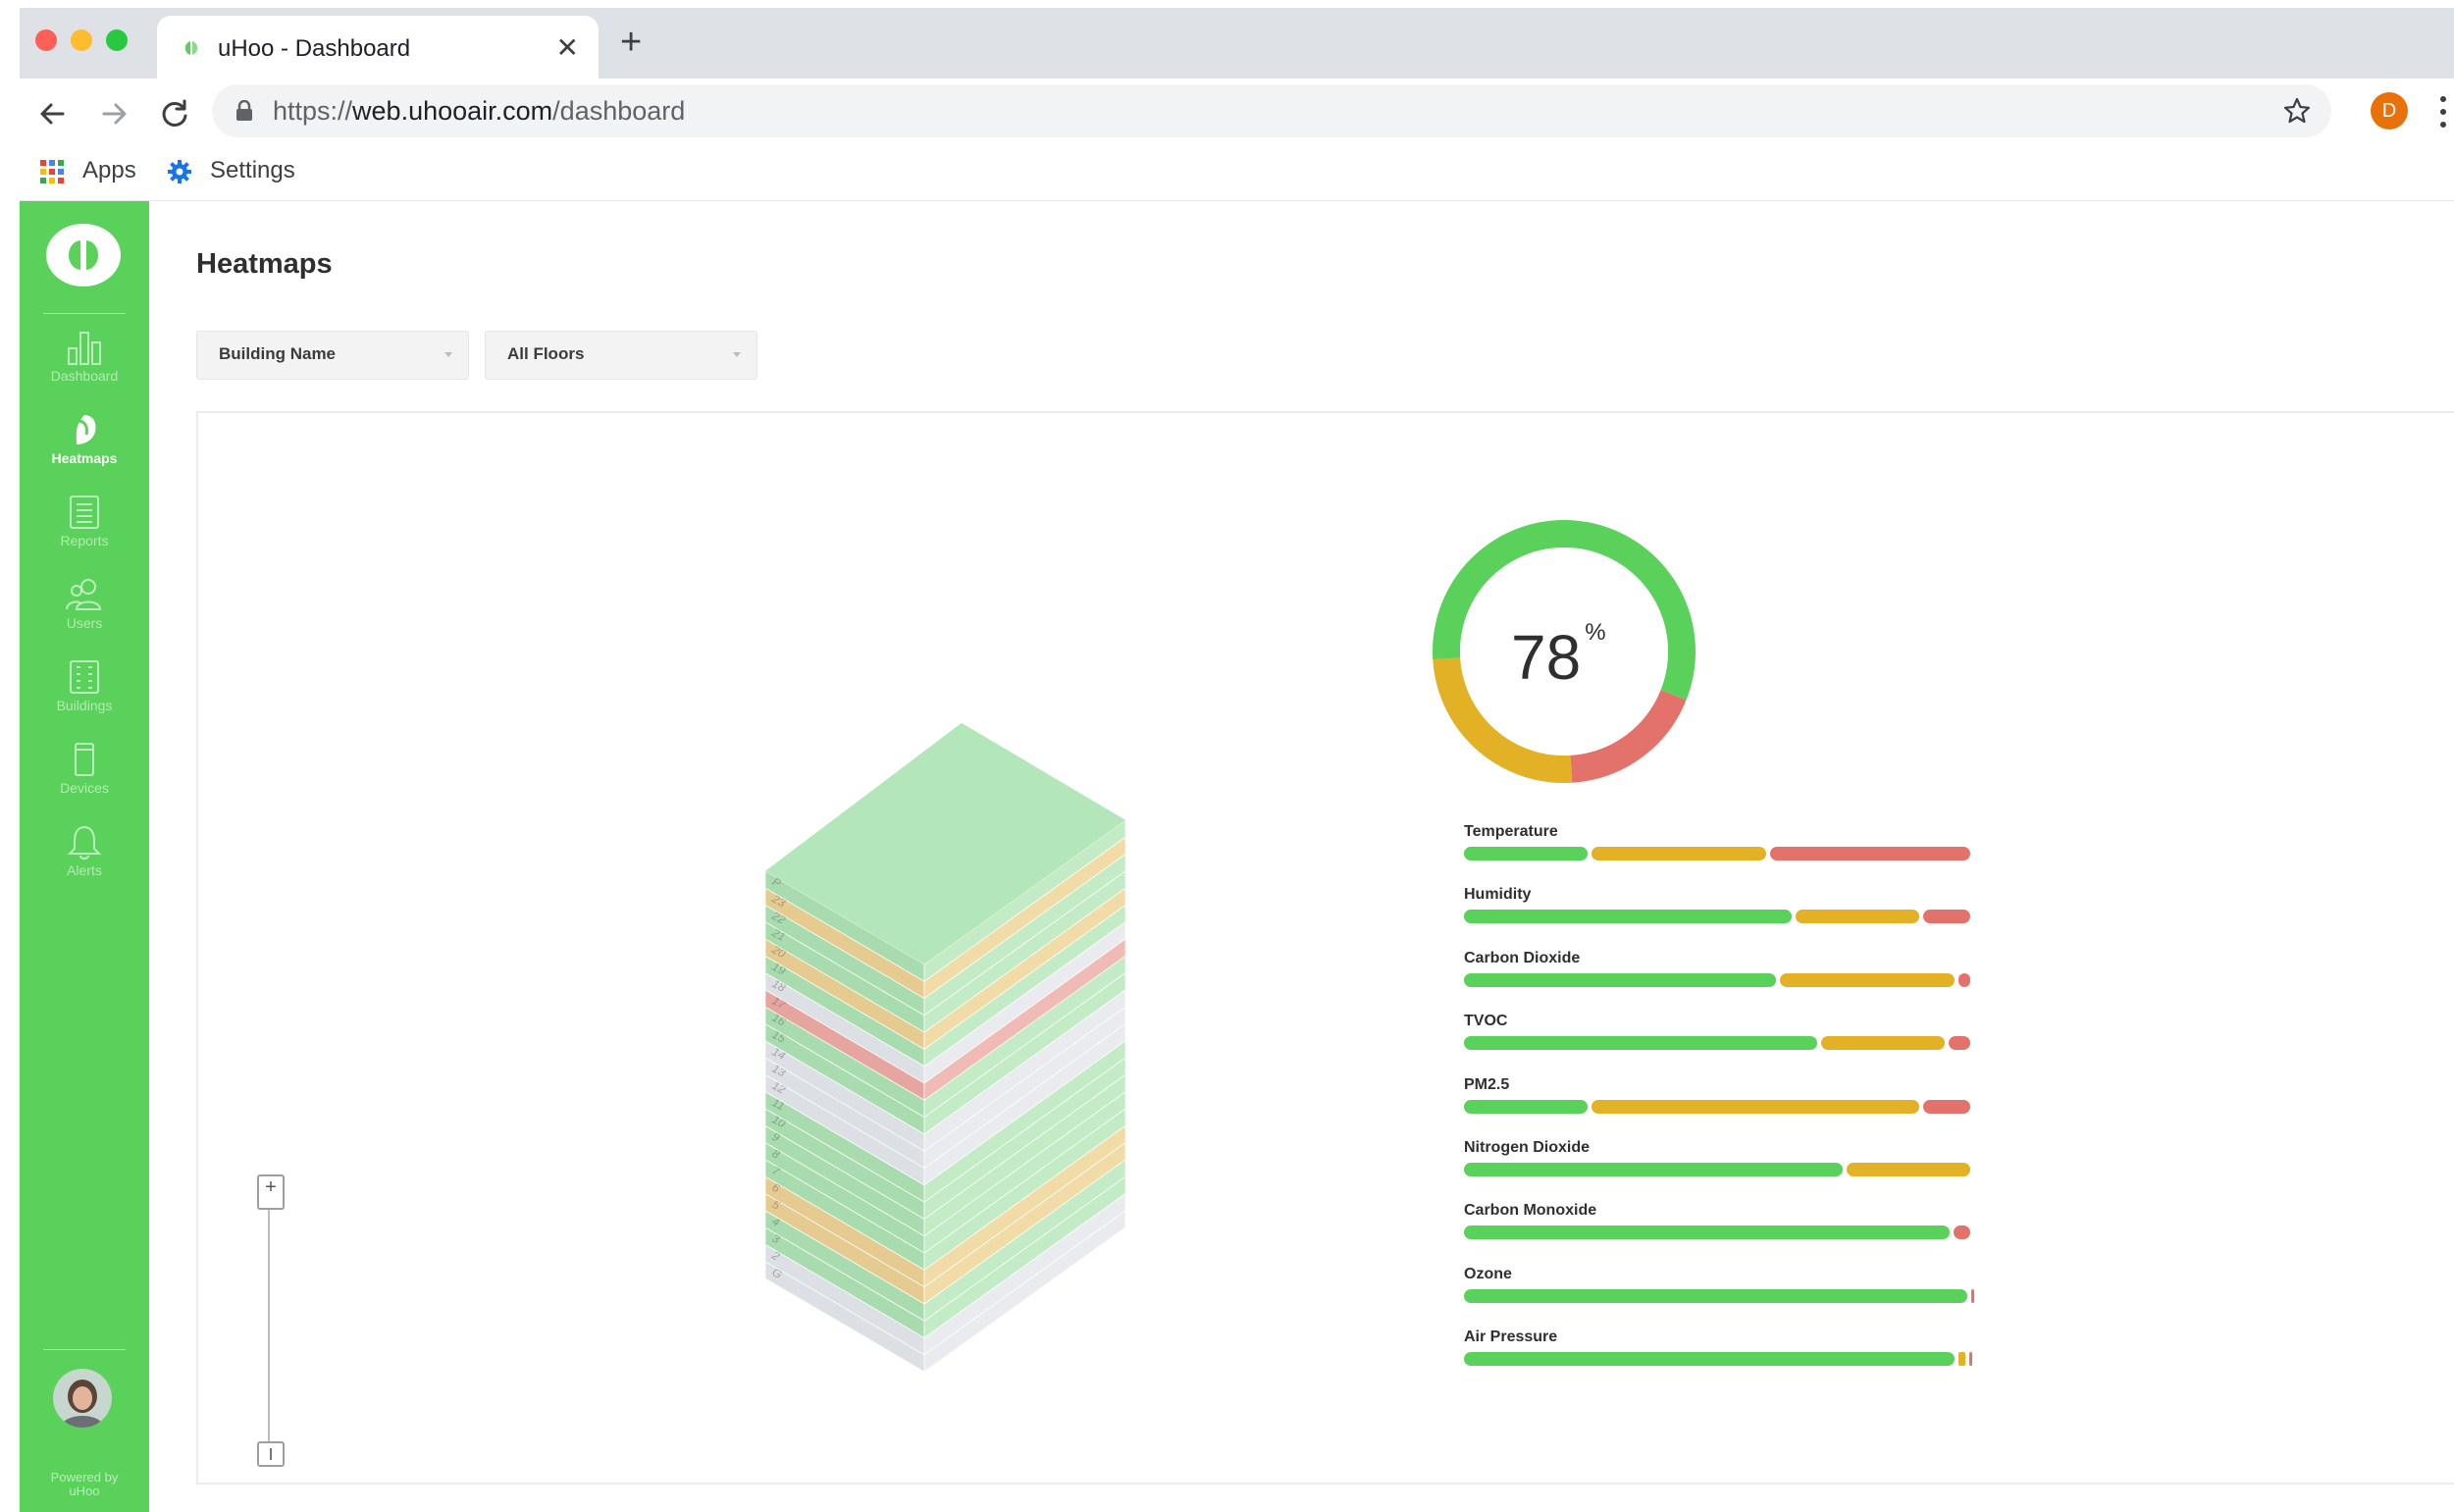  I want to click on metric-label: Carbon Monoxide, so click(1530, 1211).